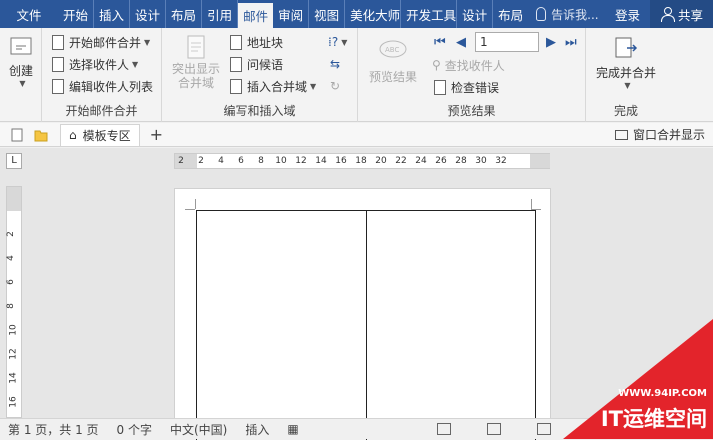 The height and width of the screenshot is (440, 713). Describe the element at coordinates (481, 161) in the screenshot. I see `ruler-tick: 30` at that location.